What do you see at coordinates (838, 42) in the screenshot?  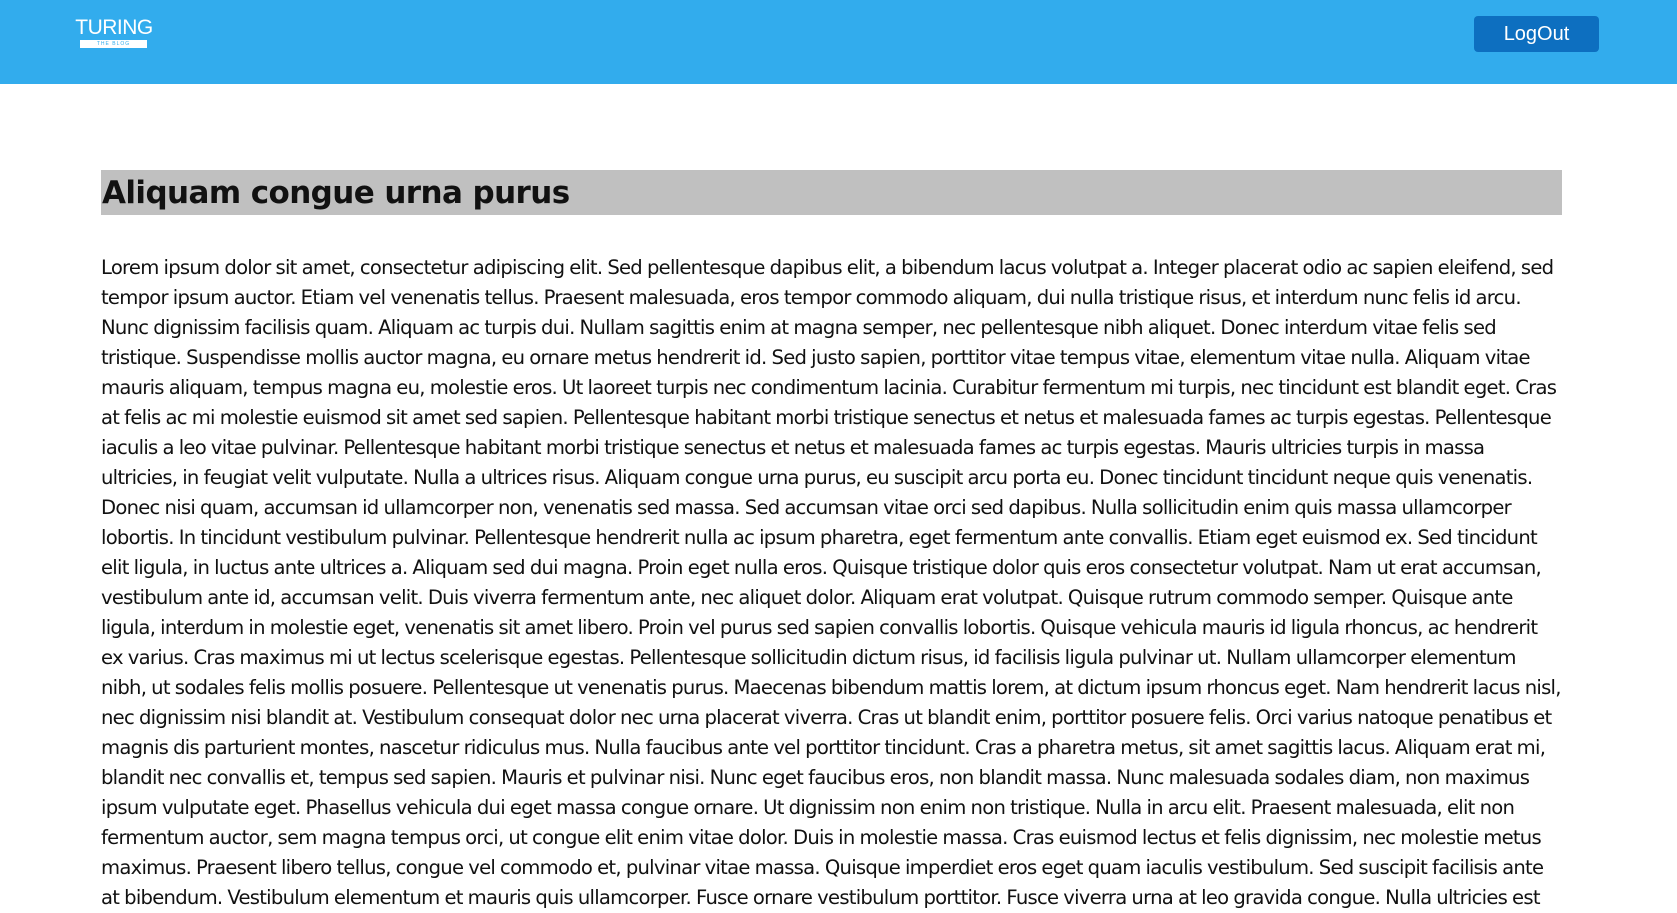 I see `top-header: TURING THE BLOG LogOut` at bounding box center [838, 42].